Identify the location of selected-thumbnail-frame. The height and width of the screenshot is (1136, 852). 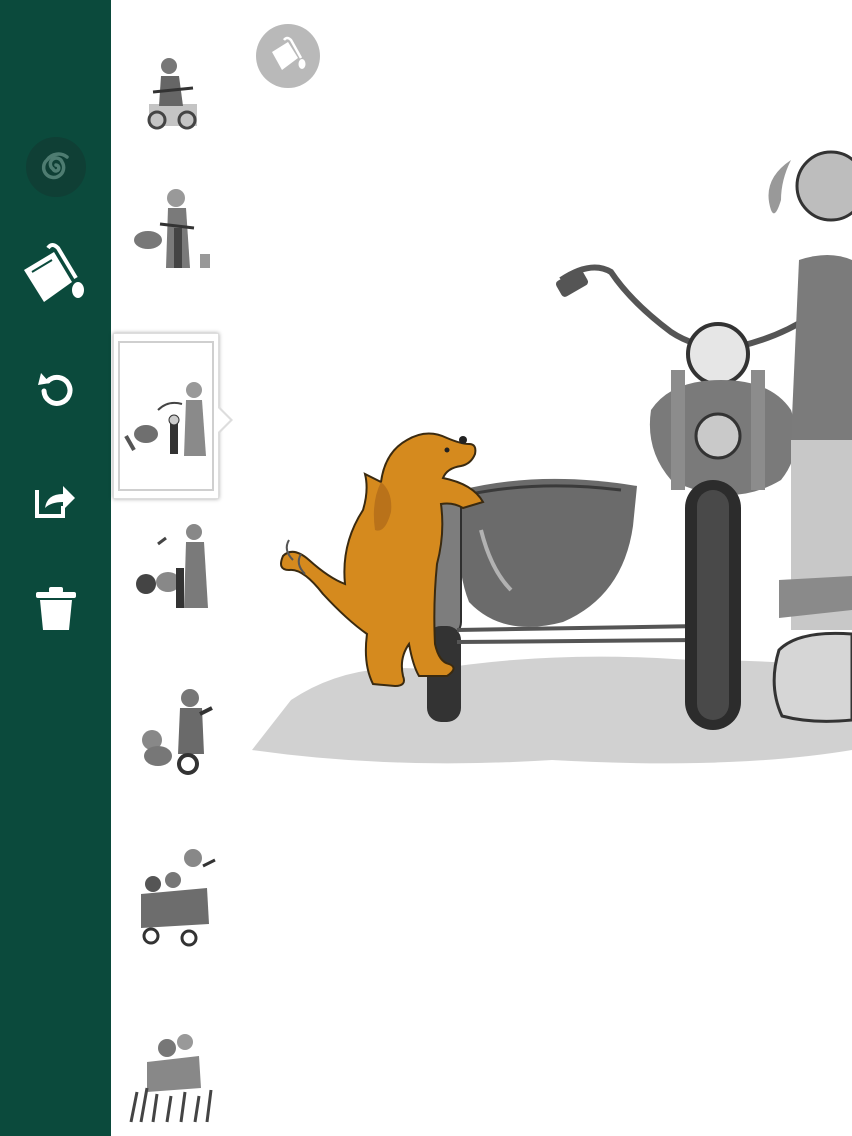
(166, 416).